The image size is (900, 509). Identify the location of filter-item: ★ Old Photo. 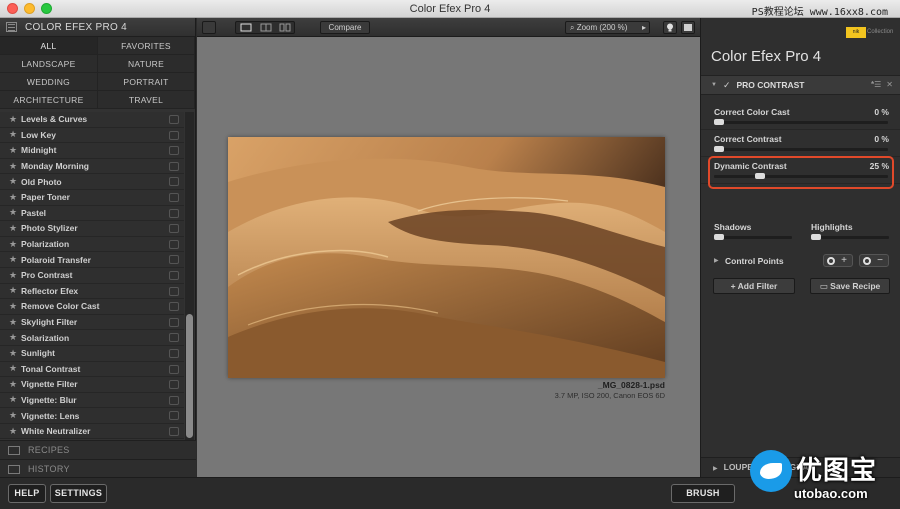
(92, 182).